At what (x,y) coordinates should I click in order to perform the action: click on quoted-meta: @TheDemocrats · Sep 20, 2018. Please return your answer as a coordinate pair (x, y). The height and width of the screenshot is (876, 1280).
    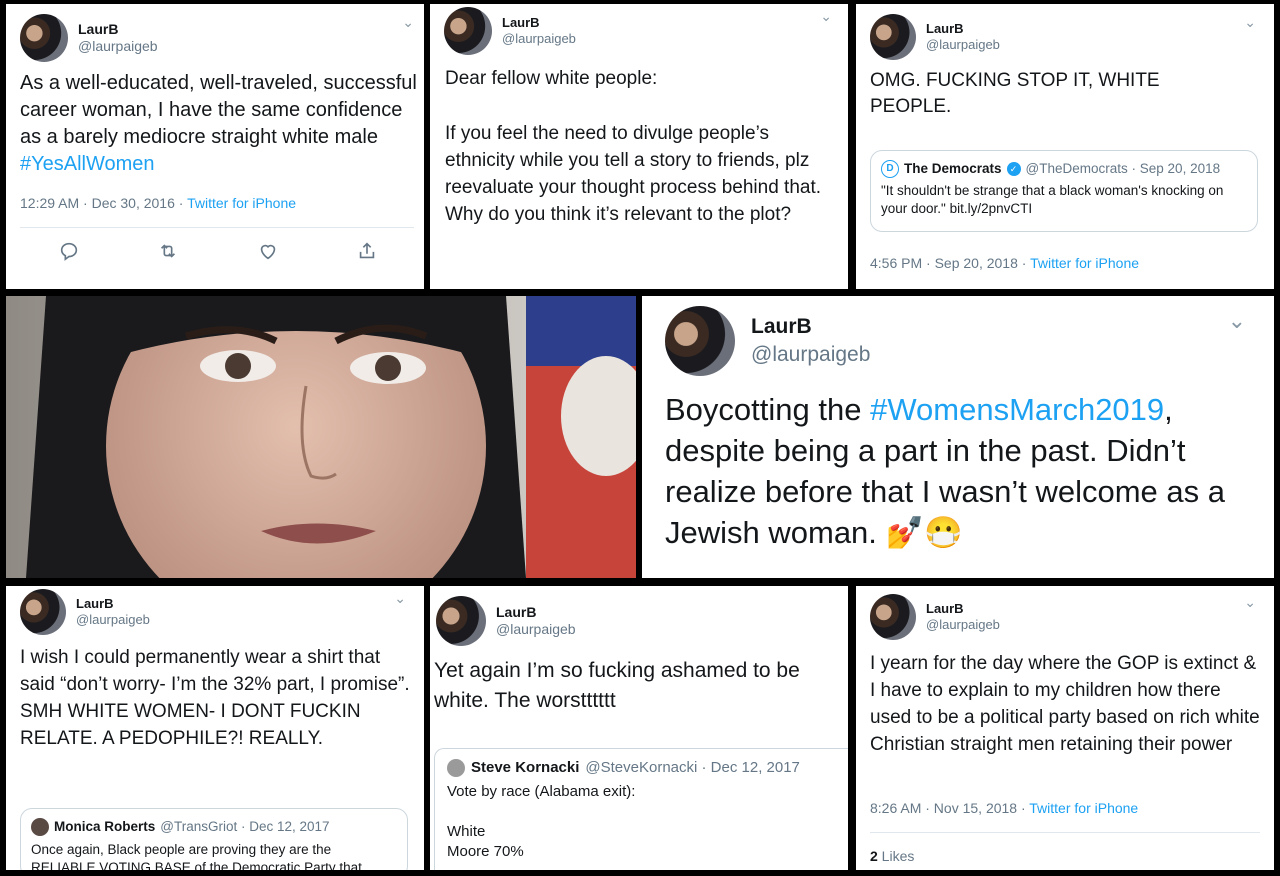
    Looking at the image, I should click on (1123, 168).